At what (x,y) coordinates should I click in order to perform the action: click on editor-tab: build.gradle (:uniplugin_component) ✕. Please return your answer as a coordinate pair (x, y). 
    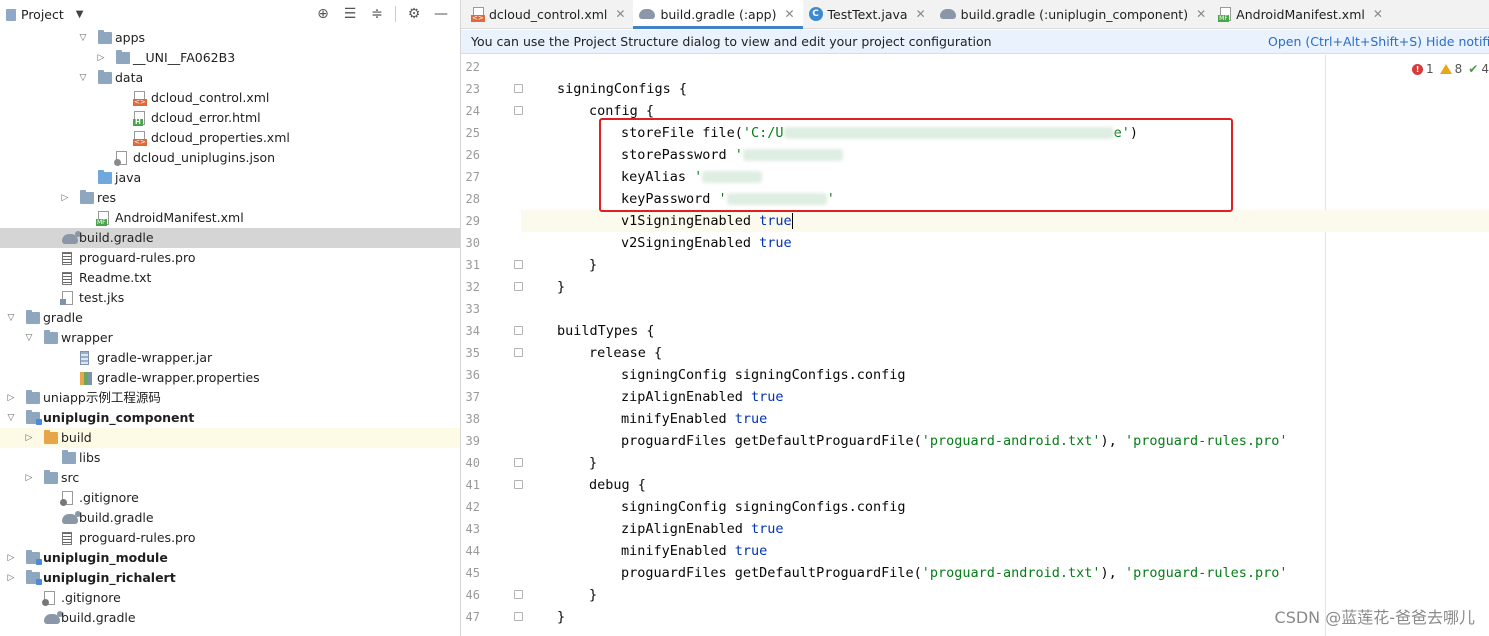
    Looking at the image, I should click on (1074, 14).